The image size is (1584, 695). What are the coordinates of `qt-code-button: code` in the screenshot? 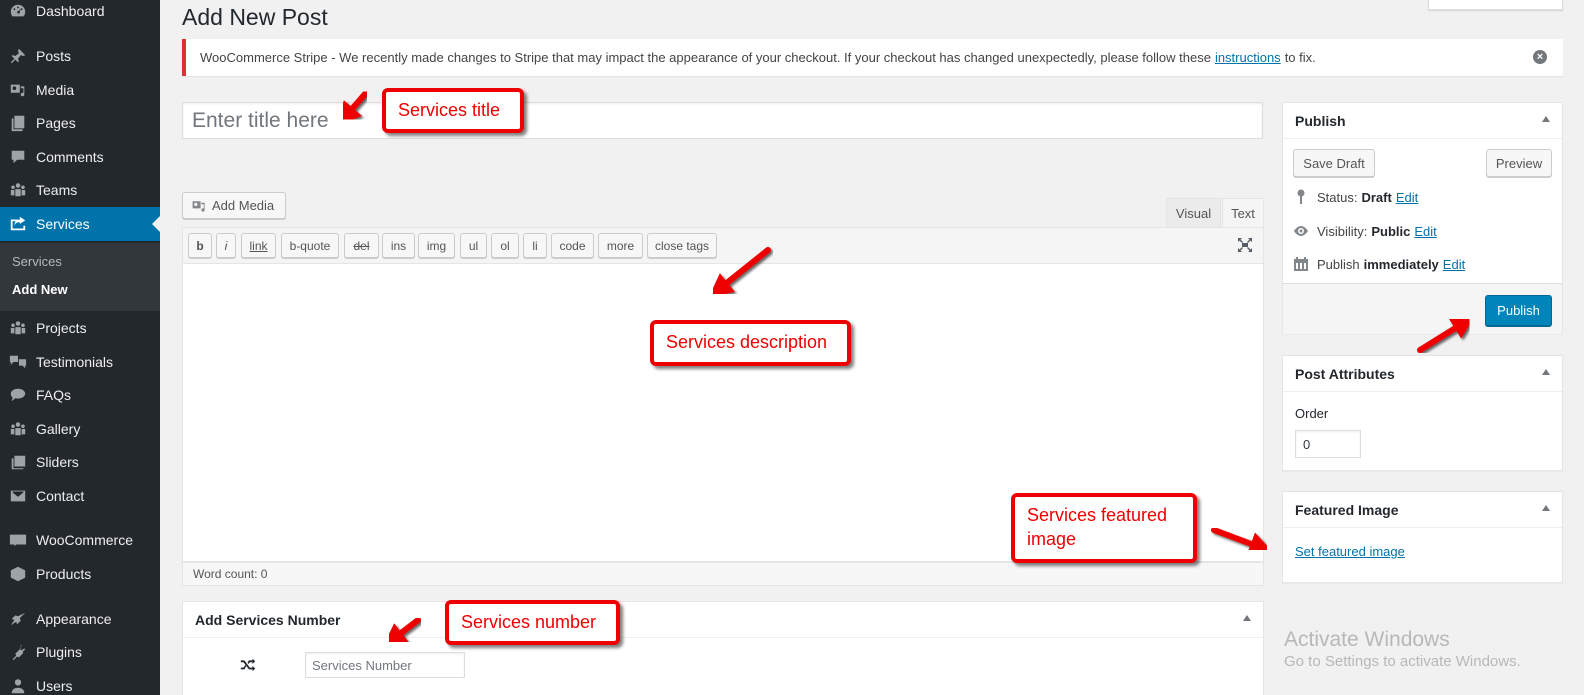 It's located at (572, 245).